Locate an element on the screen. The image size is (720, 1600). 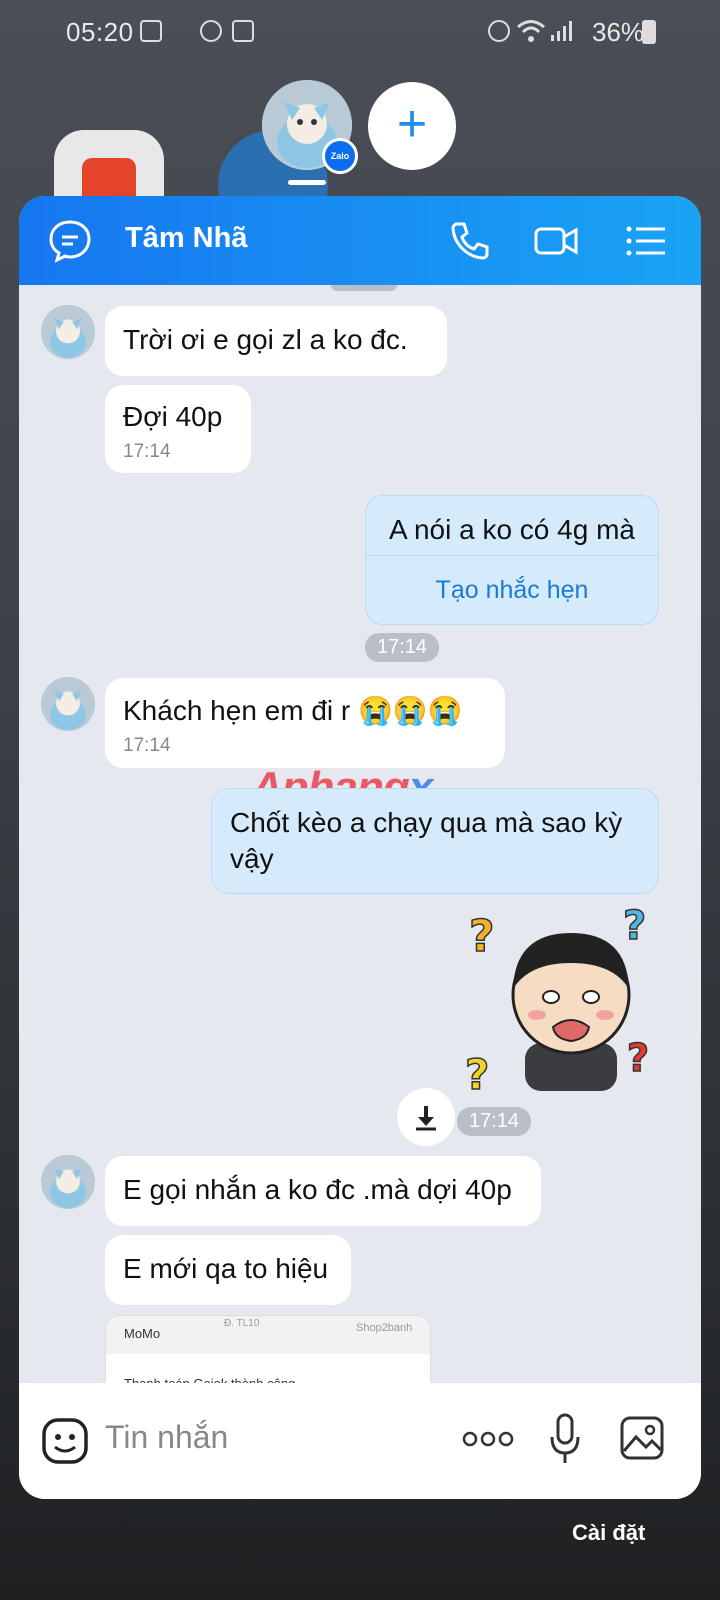
message-text: E gọi nhắn a ko đc .mà dợi 40p is located at coordinates (317, 1189).